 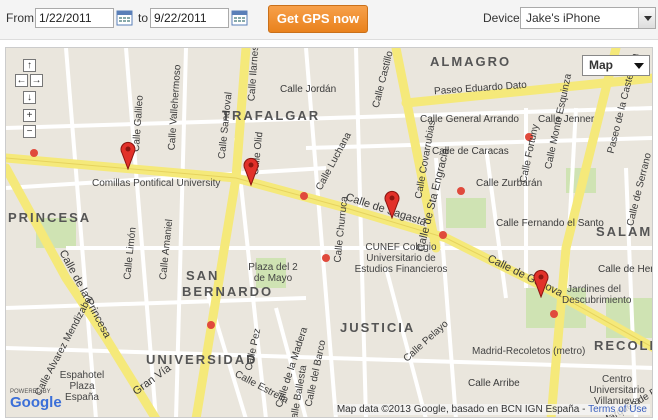 What do you see at coordinates (29, 97) in the screenshot?
I see `pan-down-button: ↓` at bounding box center [29, 97].